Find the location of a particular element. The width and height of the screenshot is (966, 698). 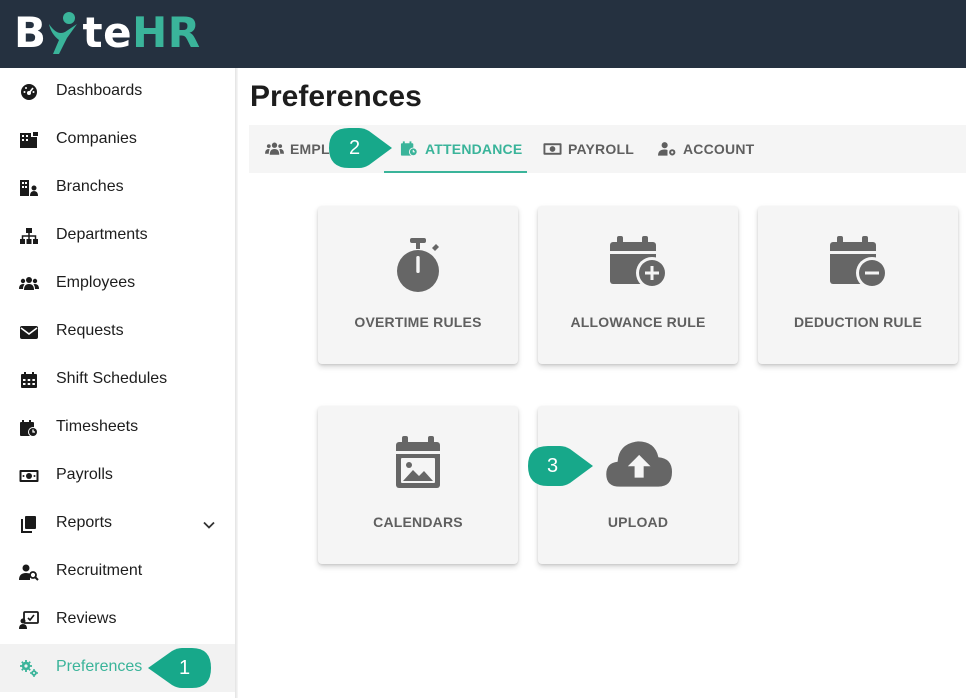

sidebar-item-label: Timesheets is located at coordinates (97, 426).